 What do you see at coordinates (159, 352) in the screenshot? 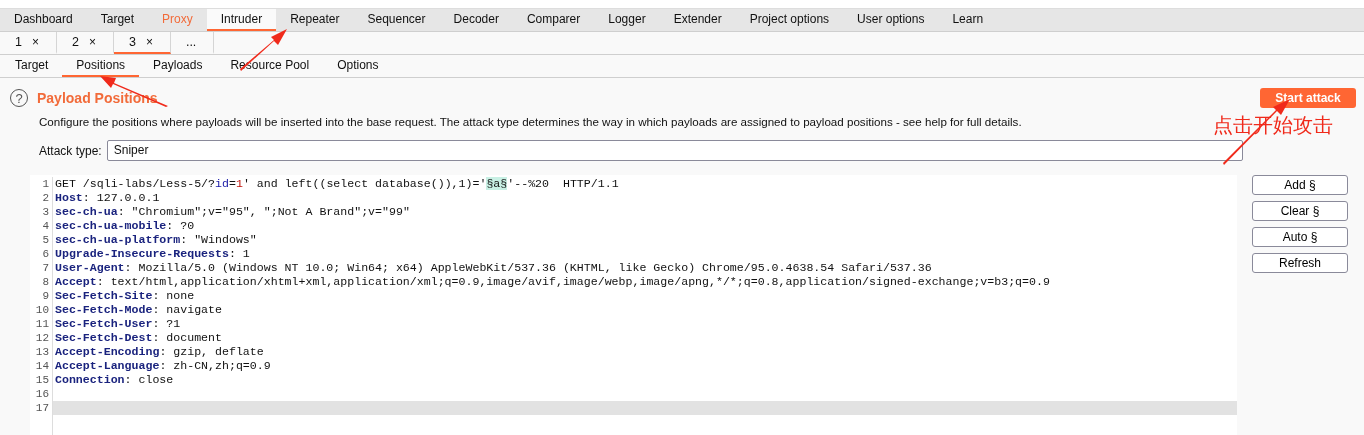
I see `code-line: Accept-Encoding: gzip, deflate` at bounding box center [159, 352].